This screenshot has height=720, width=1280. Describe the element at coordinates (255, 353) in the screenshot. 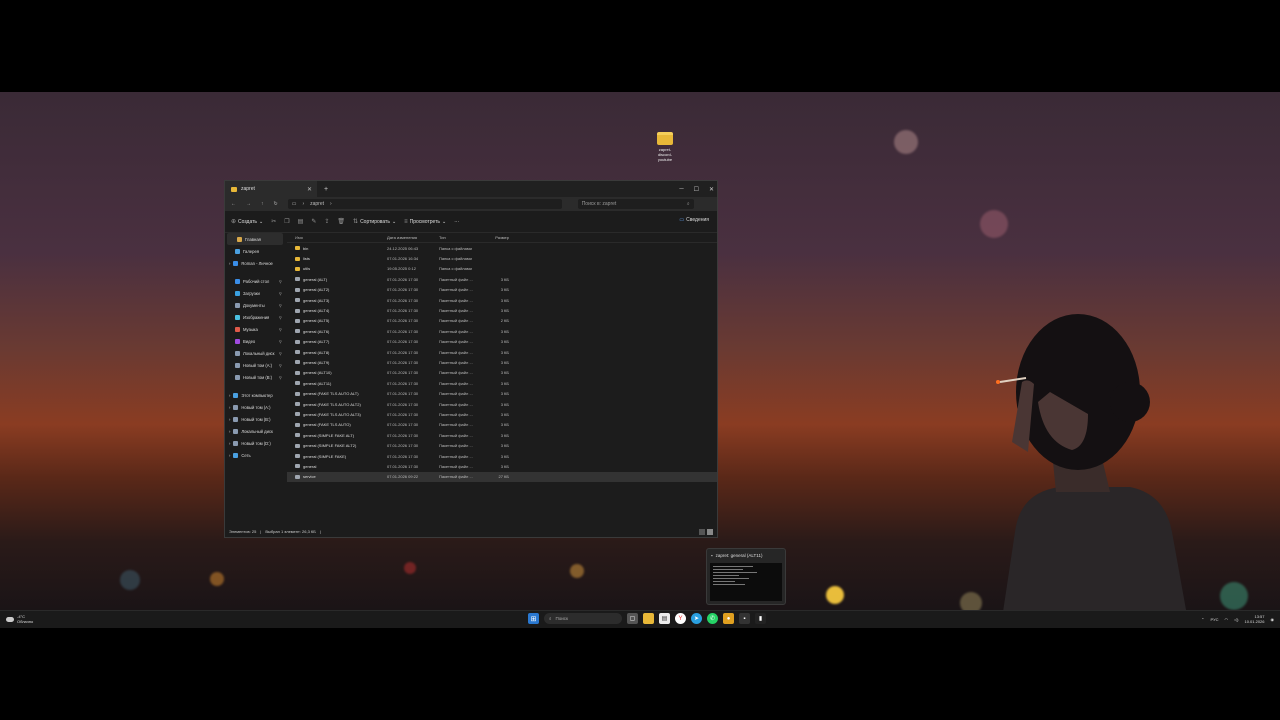

I see `nav-item: Локальный диск ⚲` at that location.